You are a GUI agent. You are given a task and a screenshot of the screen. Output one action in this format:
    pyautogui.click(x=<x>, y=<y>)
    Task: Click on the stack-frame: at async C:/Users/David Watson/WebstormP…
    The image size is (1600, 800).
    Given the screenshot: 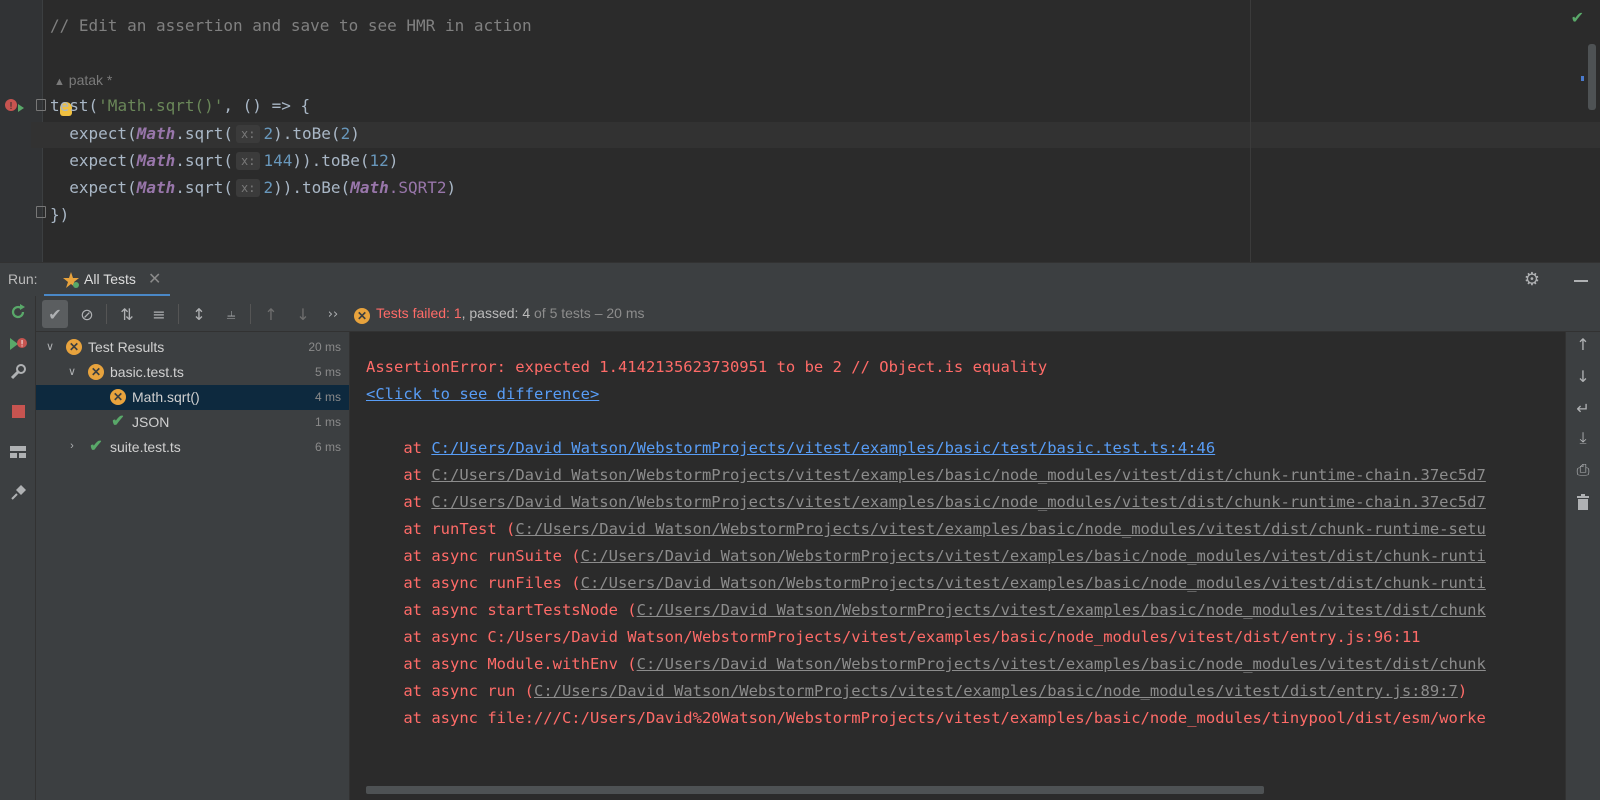 What is the action you would take?
    pyautogui.click(x=893, y=637)
    